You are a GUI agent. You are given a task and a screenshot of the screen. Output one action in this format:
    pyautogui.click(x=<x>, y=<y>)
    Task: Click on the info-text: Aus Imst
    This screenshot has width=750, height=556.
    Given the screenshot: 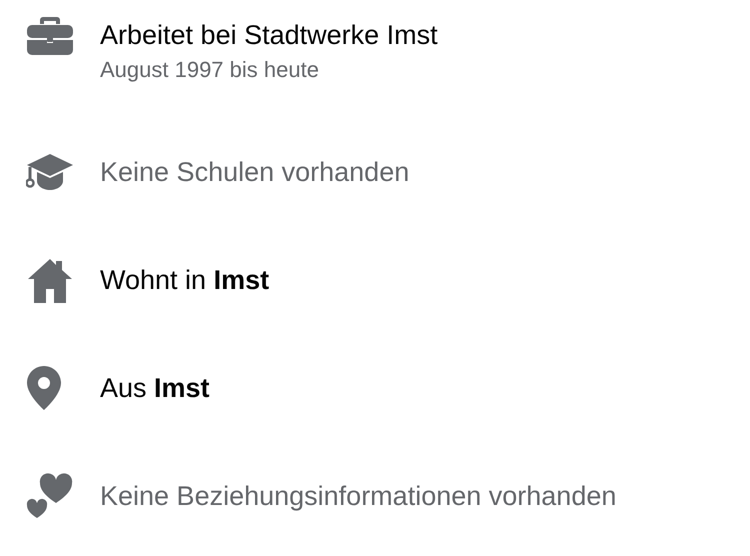 What is the action you would take?
    pyautogui.click(x=155, y=388)
    